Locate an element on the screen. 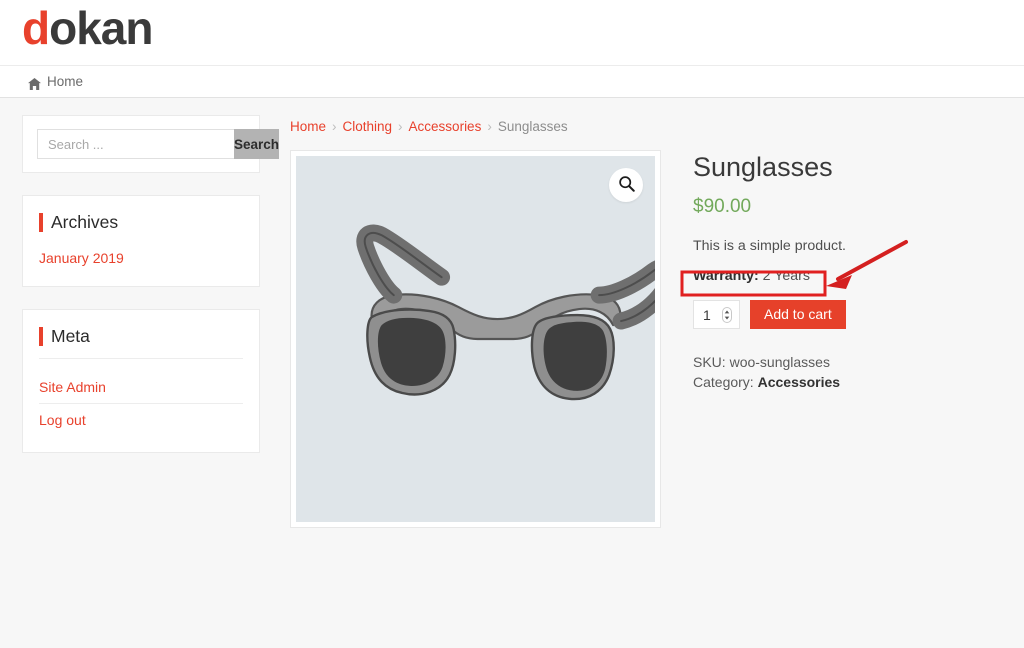 Image resolution: width=1024 pixels, height=648 pixels. list-item: January 2019 is located at coordinates (141, 258).